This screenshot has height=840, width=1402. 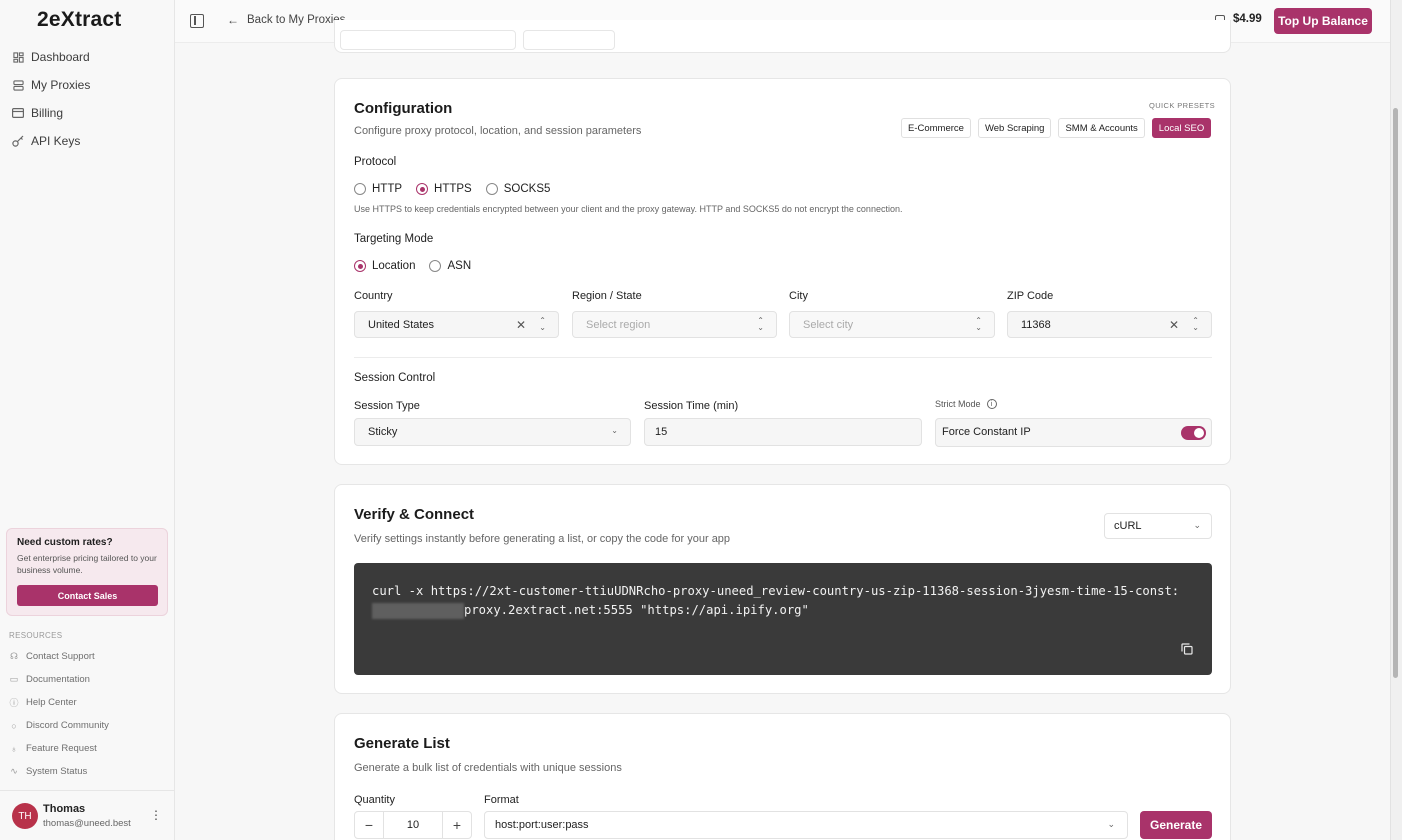 I want to click on country-select: United States ✕ ⌃ ⌄, so click(x=456, y=324).